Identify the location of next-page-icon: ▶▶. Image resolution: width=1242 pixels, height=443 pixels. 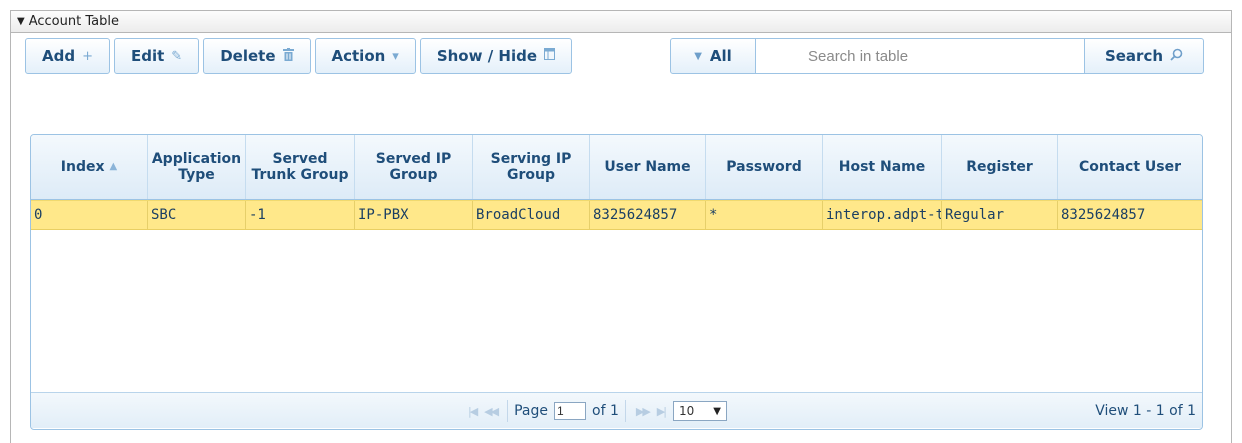
(643, 411).